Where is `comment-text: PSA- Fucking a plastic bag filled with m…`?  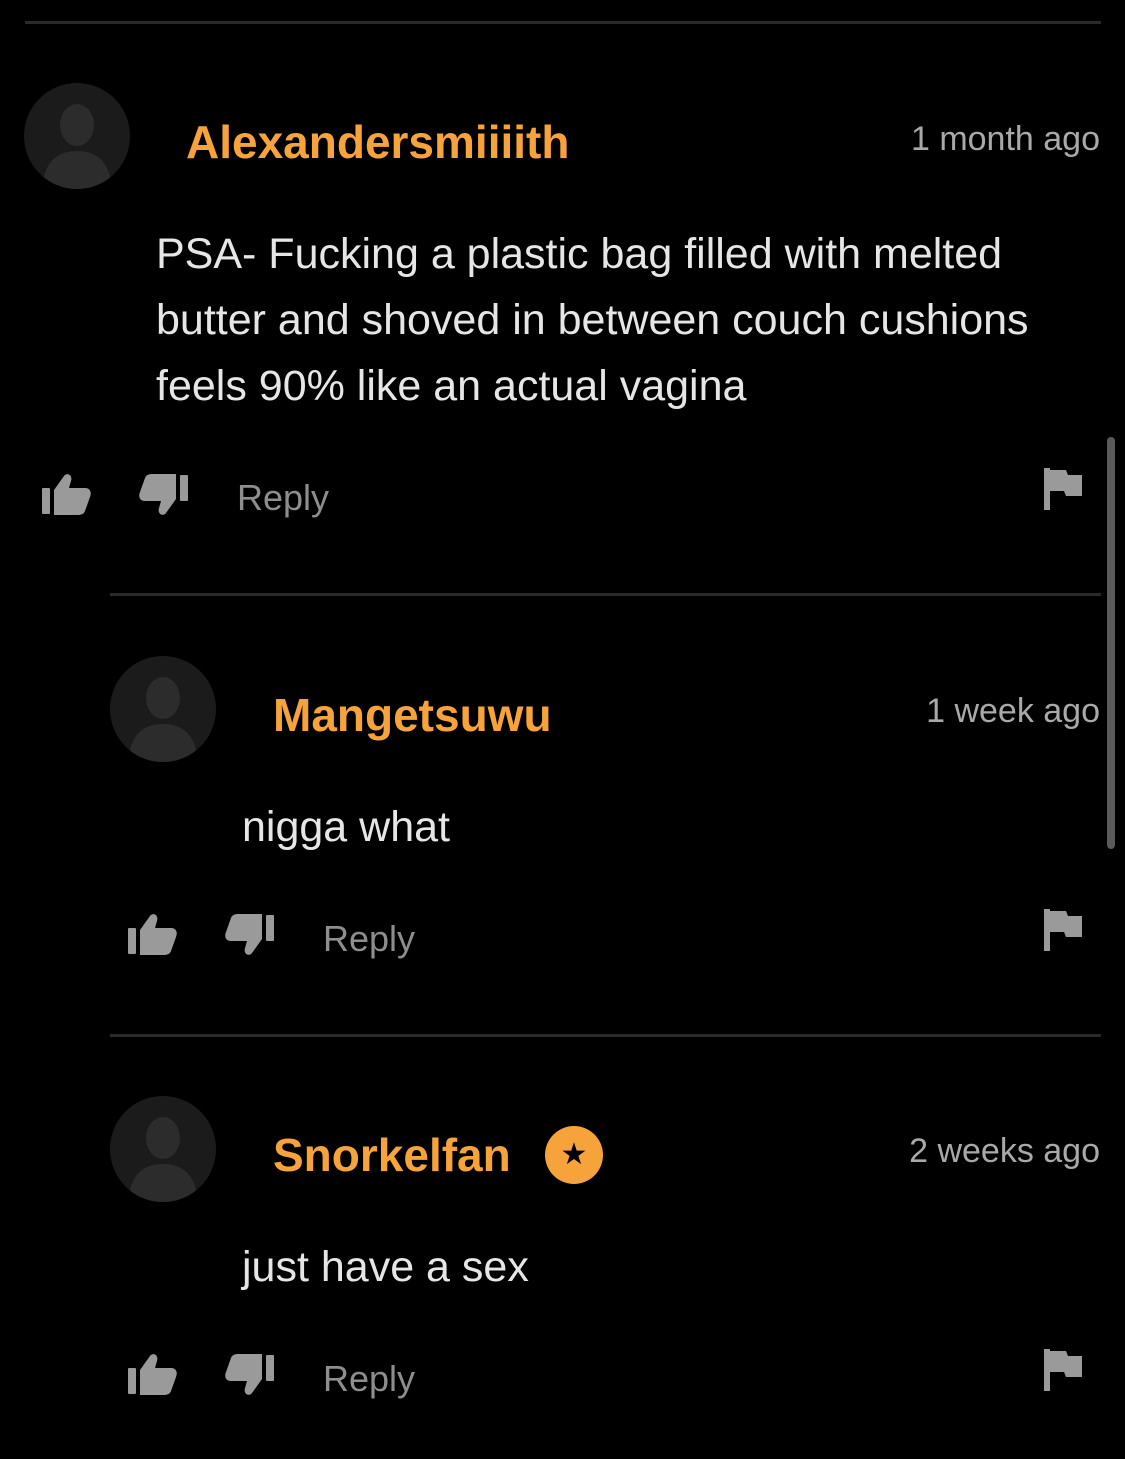 comment-text: PSA- Fucking a plastic bag filled with m… is located at coordinates (592, 320).